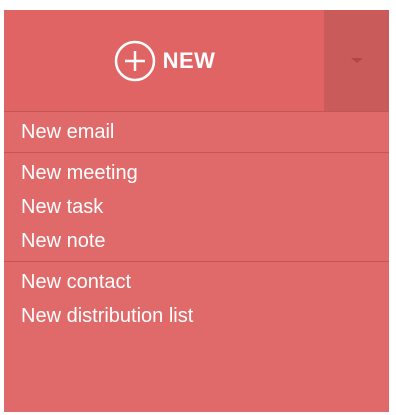 This screenshot has height=415, width=396. What do you see at coordinates (196, 316) in the screenshot?
I see `menu-item-new-distribution-list: New distribution list` at bounding box center [196, 316].